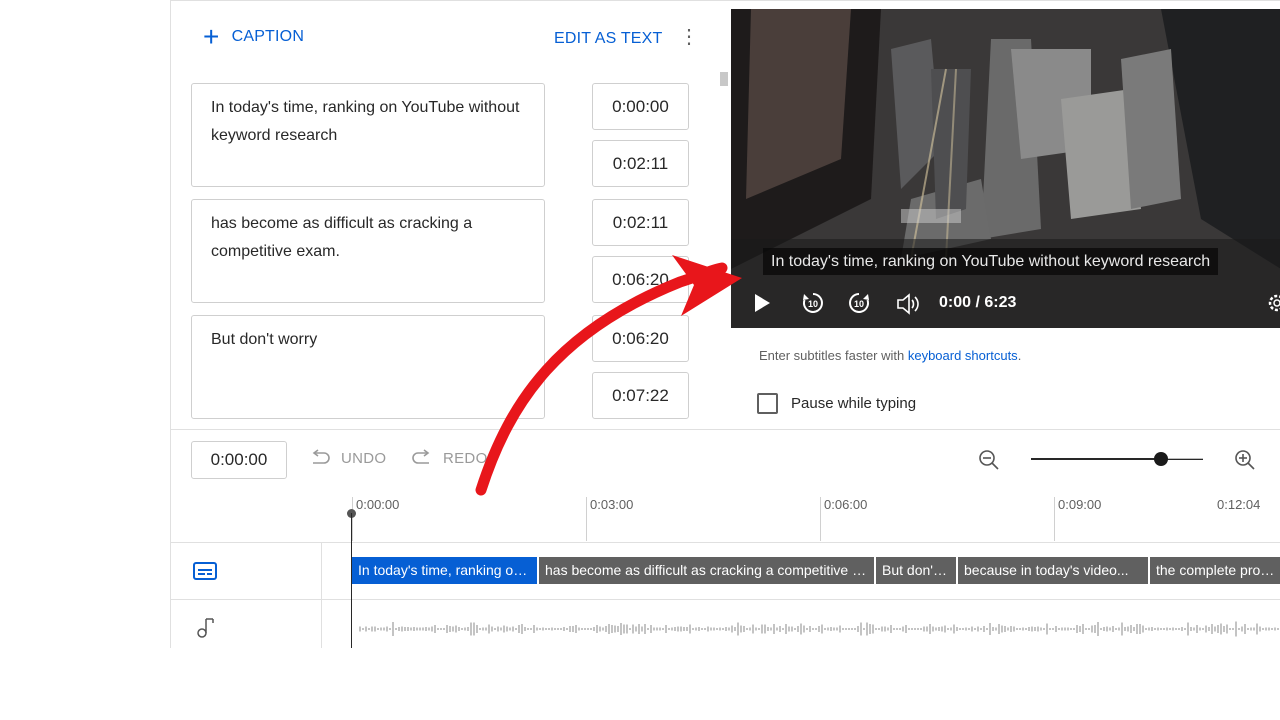  What do you see at coordinates (640, 163) in the screenshot?
I see `caption-end-time: 0:02:11` at bounding box center [640, 163].